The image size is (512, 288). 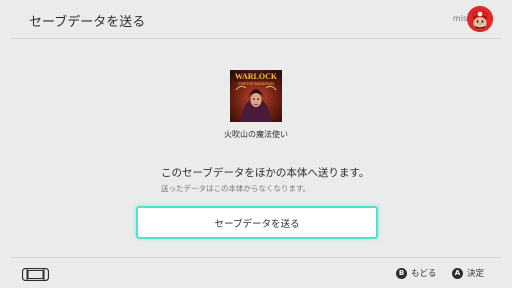 I want to click on confirm-hint: A 決定, so click(x=468, y=273).